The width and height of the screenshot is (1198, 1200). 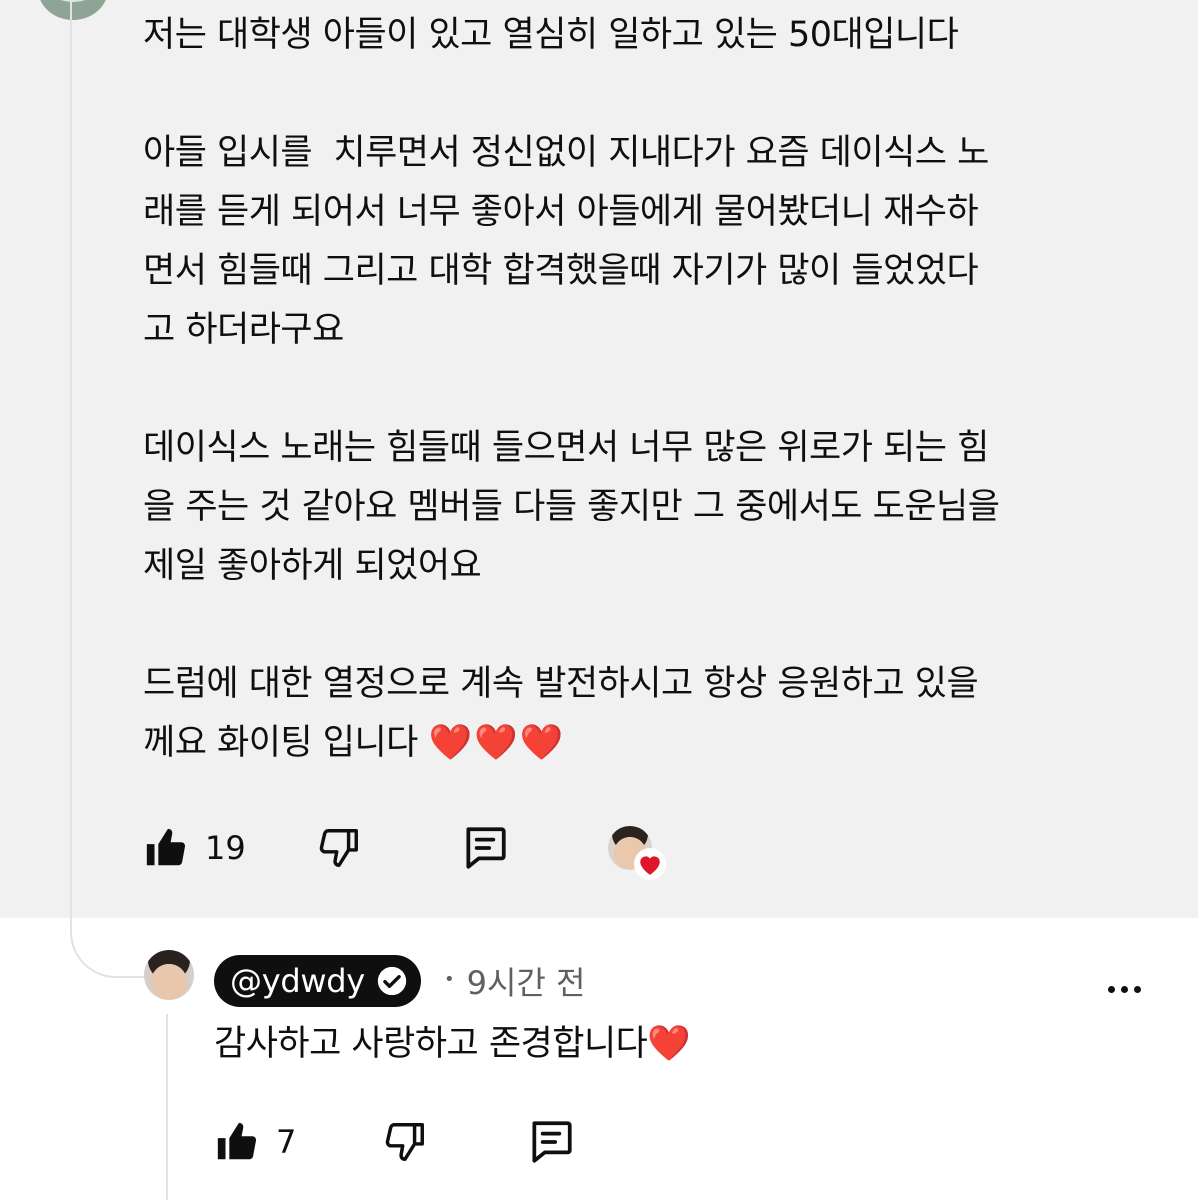 I want to click on reply-action-bar: 7, so click(x=395, y=1142).